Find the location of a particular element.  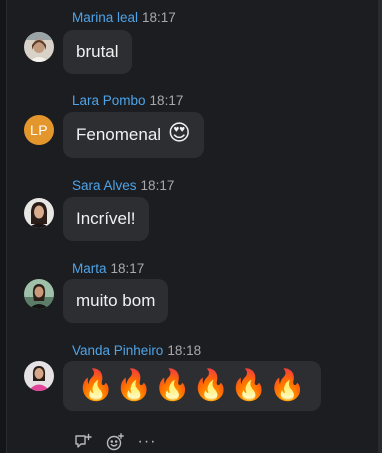

sender-name: Marta is located at coordinates (89, 268).